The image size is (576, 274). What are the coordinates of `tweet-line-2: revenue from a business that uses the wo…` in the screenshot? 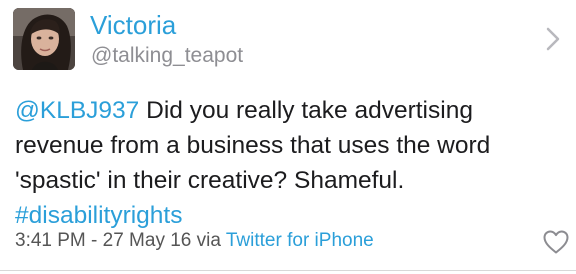 It's located at (253, 145).